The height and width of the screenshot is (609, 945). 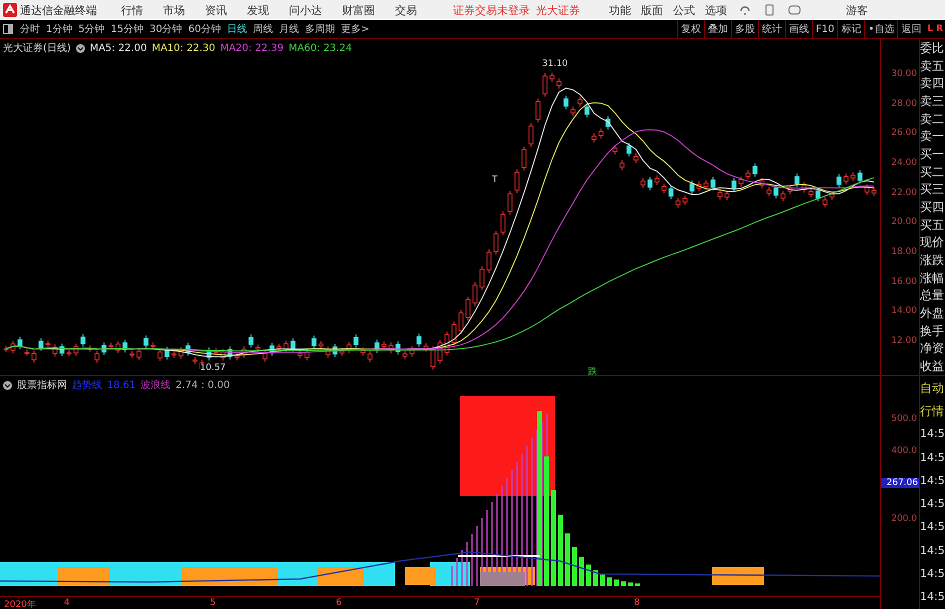 What do you see at coordinates (87, 385) in the screenshot?
I see `indicator-value: 趋势线` at bounding box center [87, 385].